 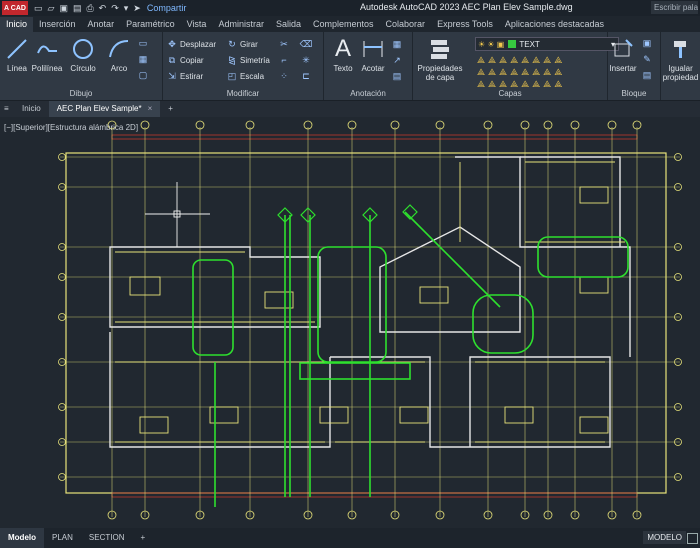 I want to click on offset-tool: ⊏, so click(x=306, y=76).